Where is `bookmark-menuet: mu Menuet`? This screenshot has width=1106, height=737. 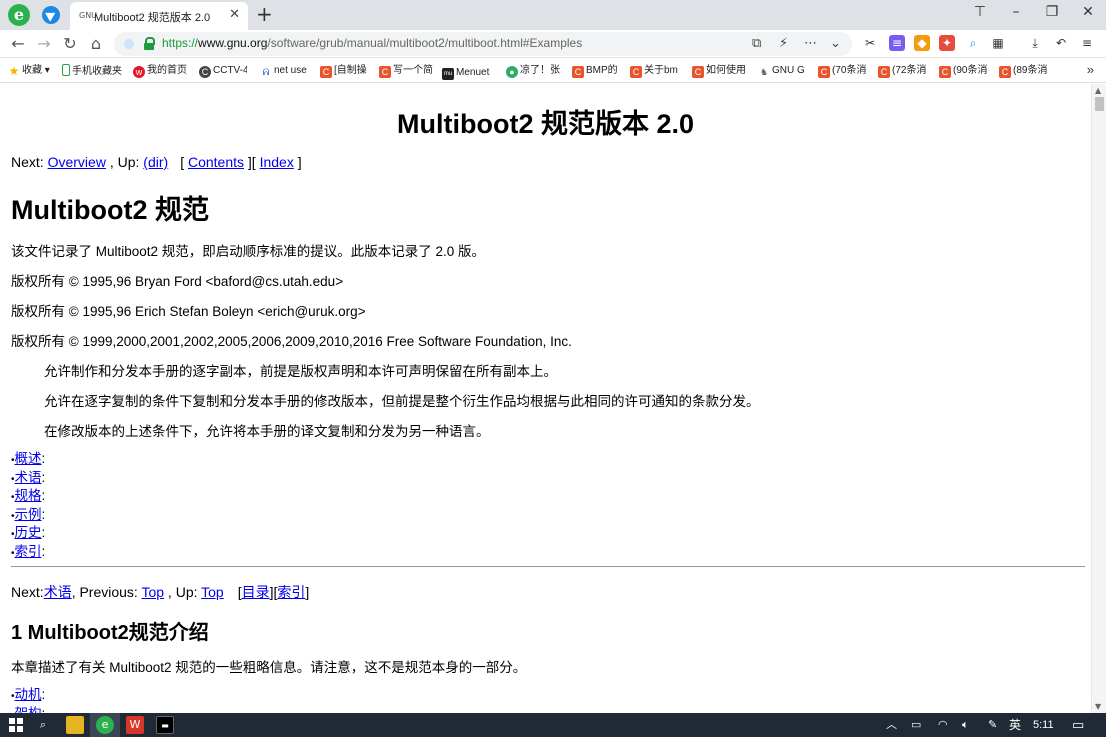
bookmark-menuet: mu Menuet is located at coordinates (468, 72).